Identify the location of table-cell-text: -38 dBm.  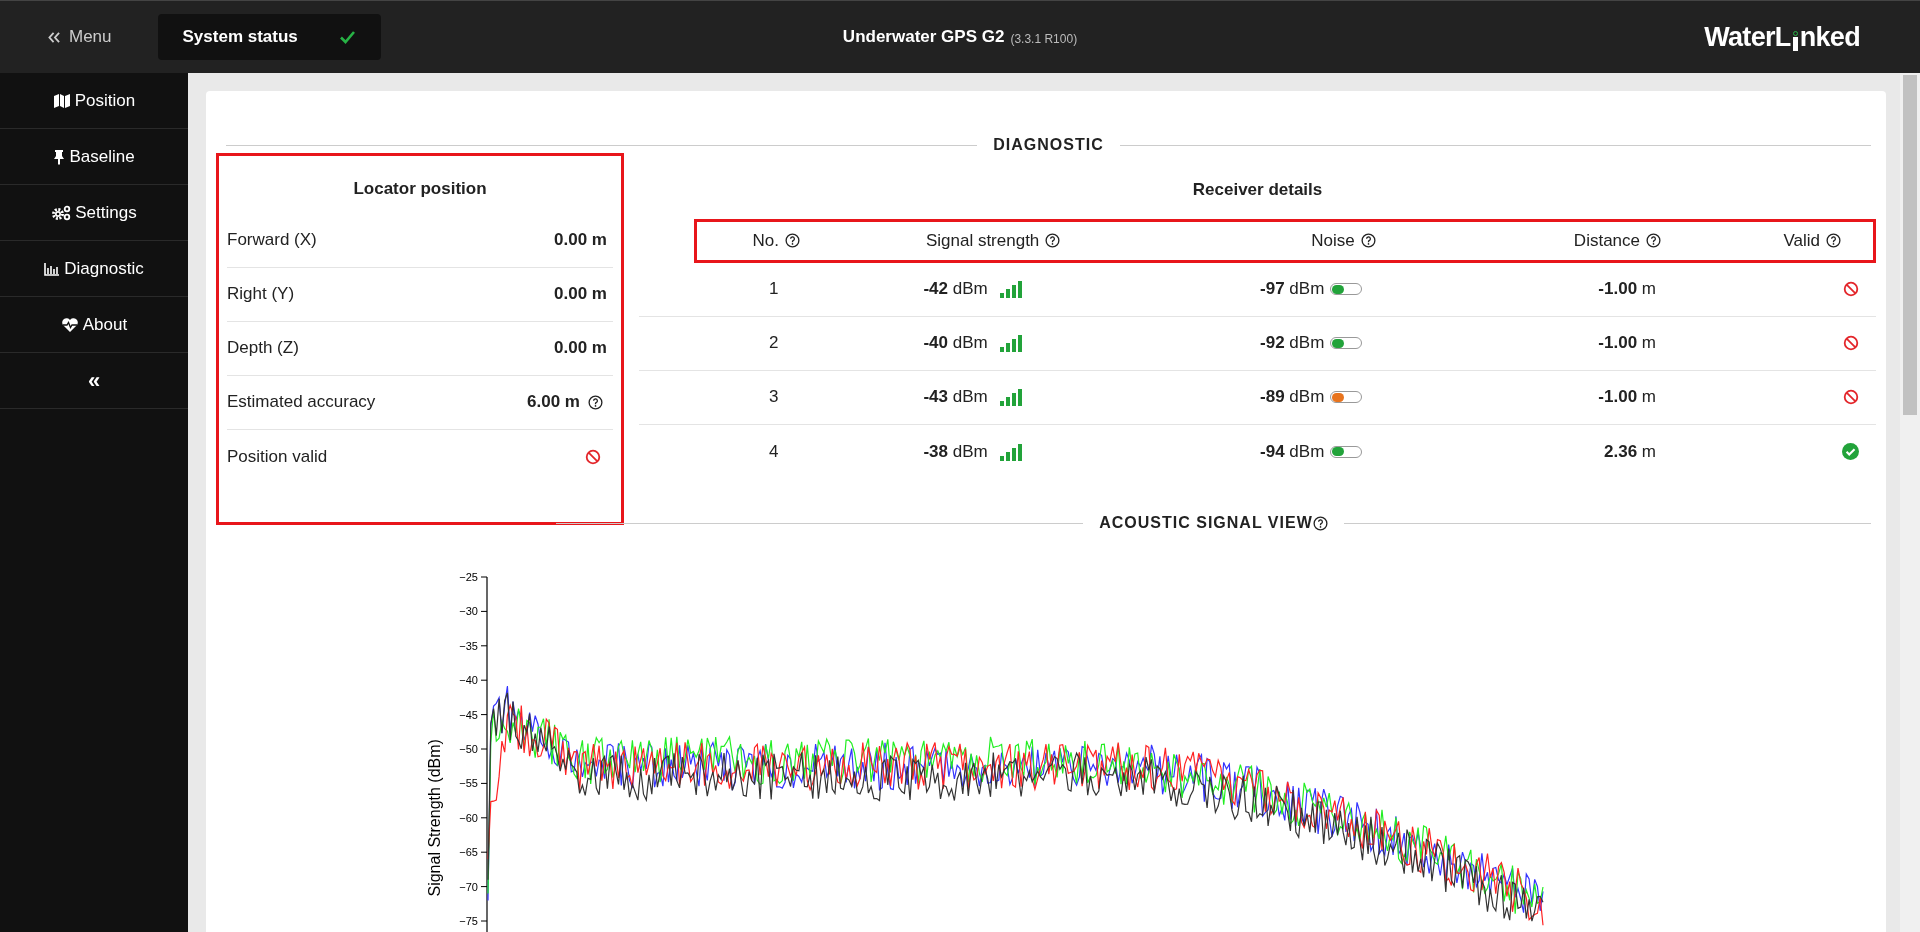
(955, 451).